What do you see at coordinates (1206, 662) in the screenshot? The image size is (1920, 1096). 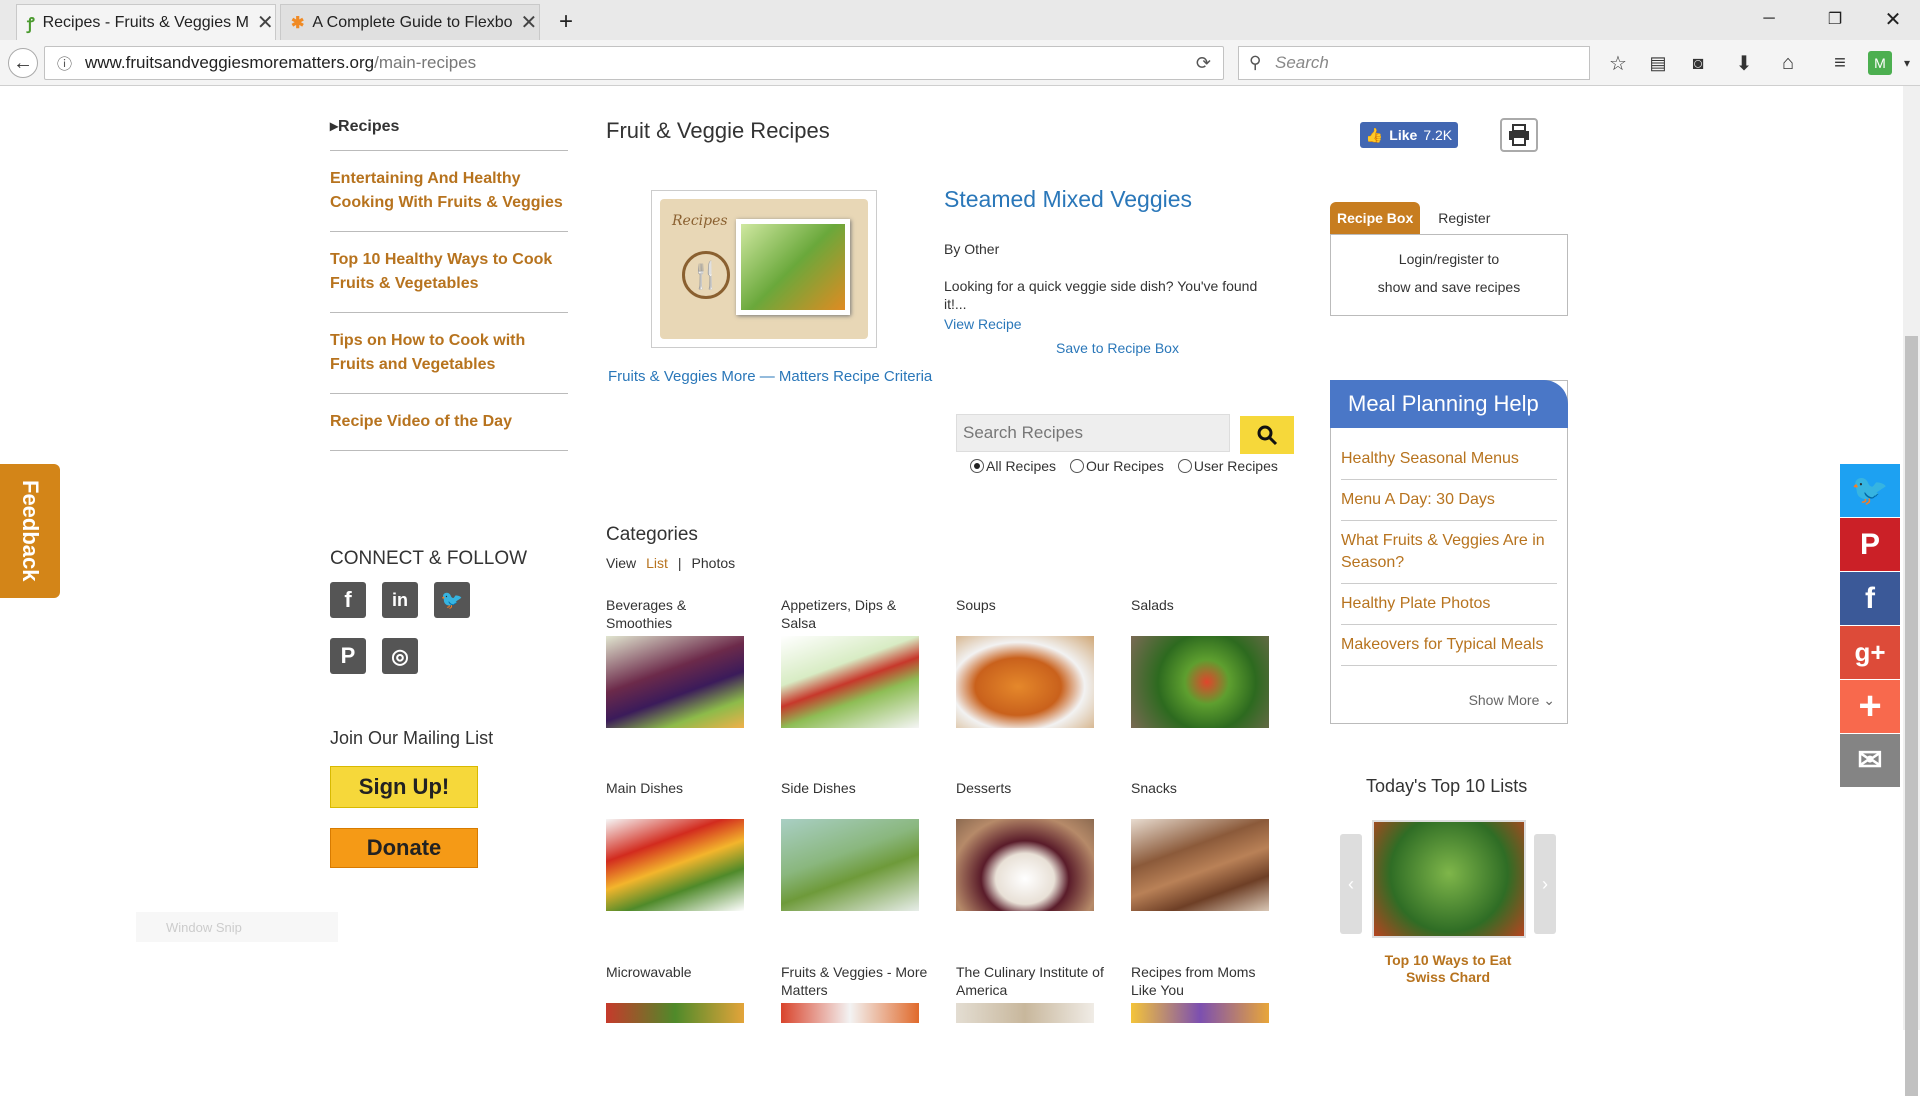 I see `category-salads: Salads` at bounding box center [1206, 662].